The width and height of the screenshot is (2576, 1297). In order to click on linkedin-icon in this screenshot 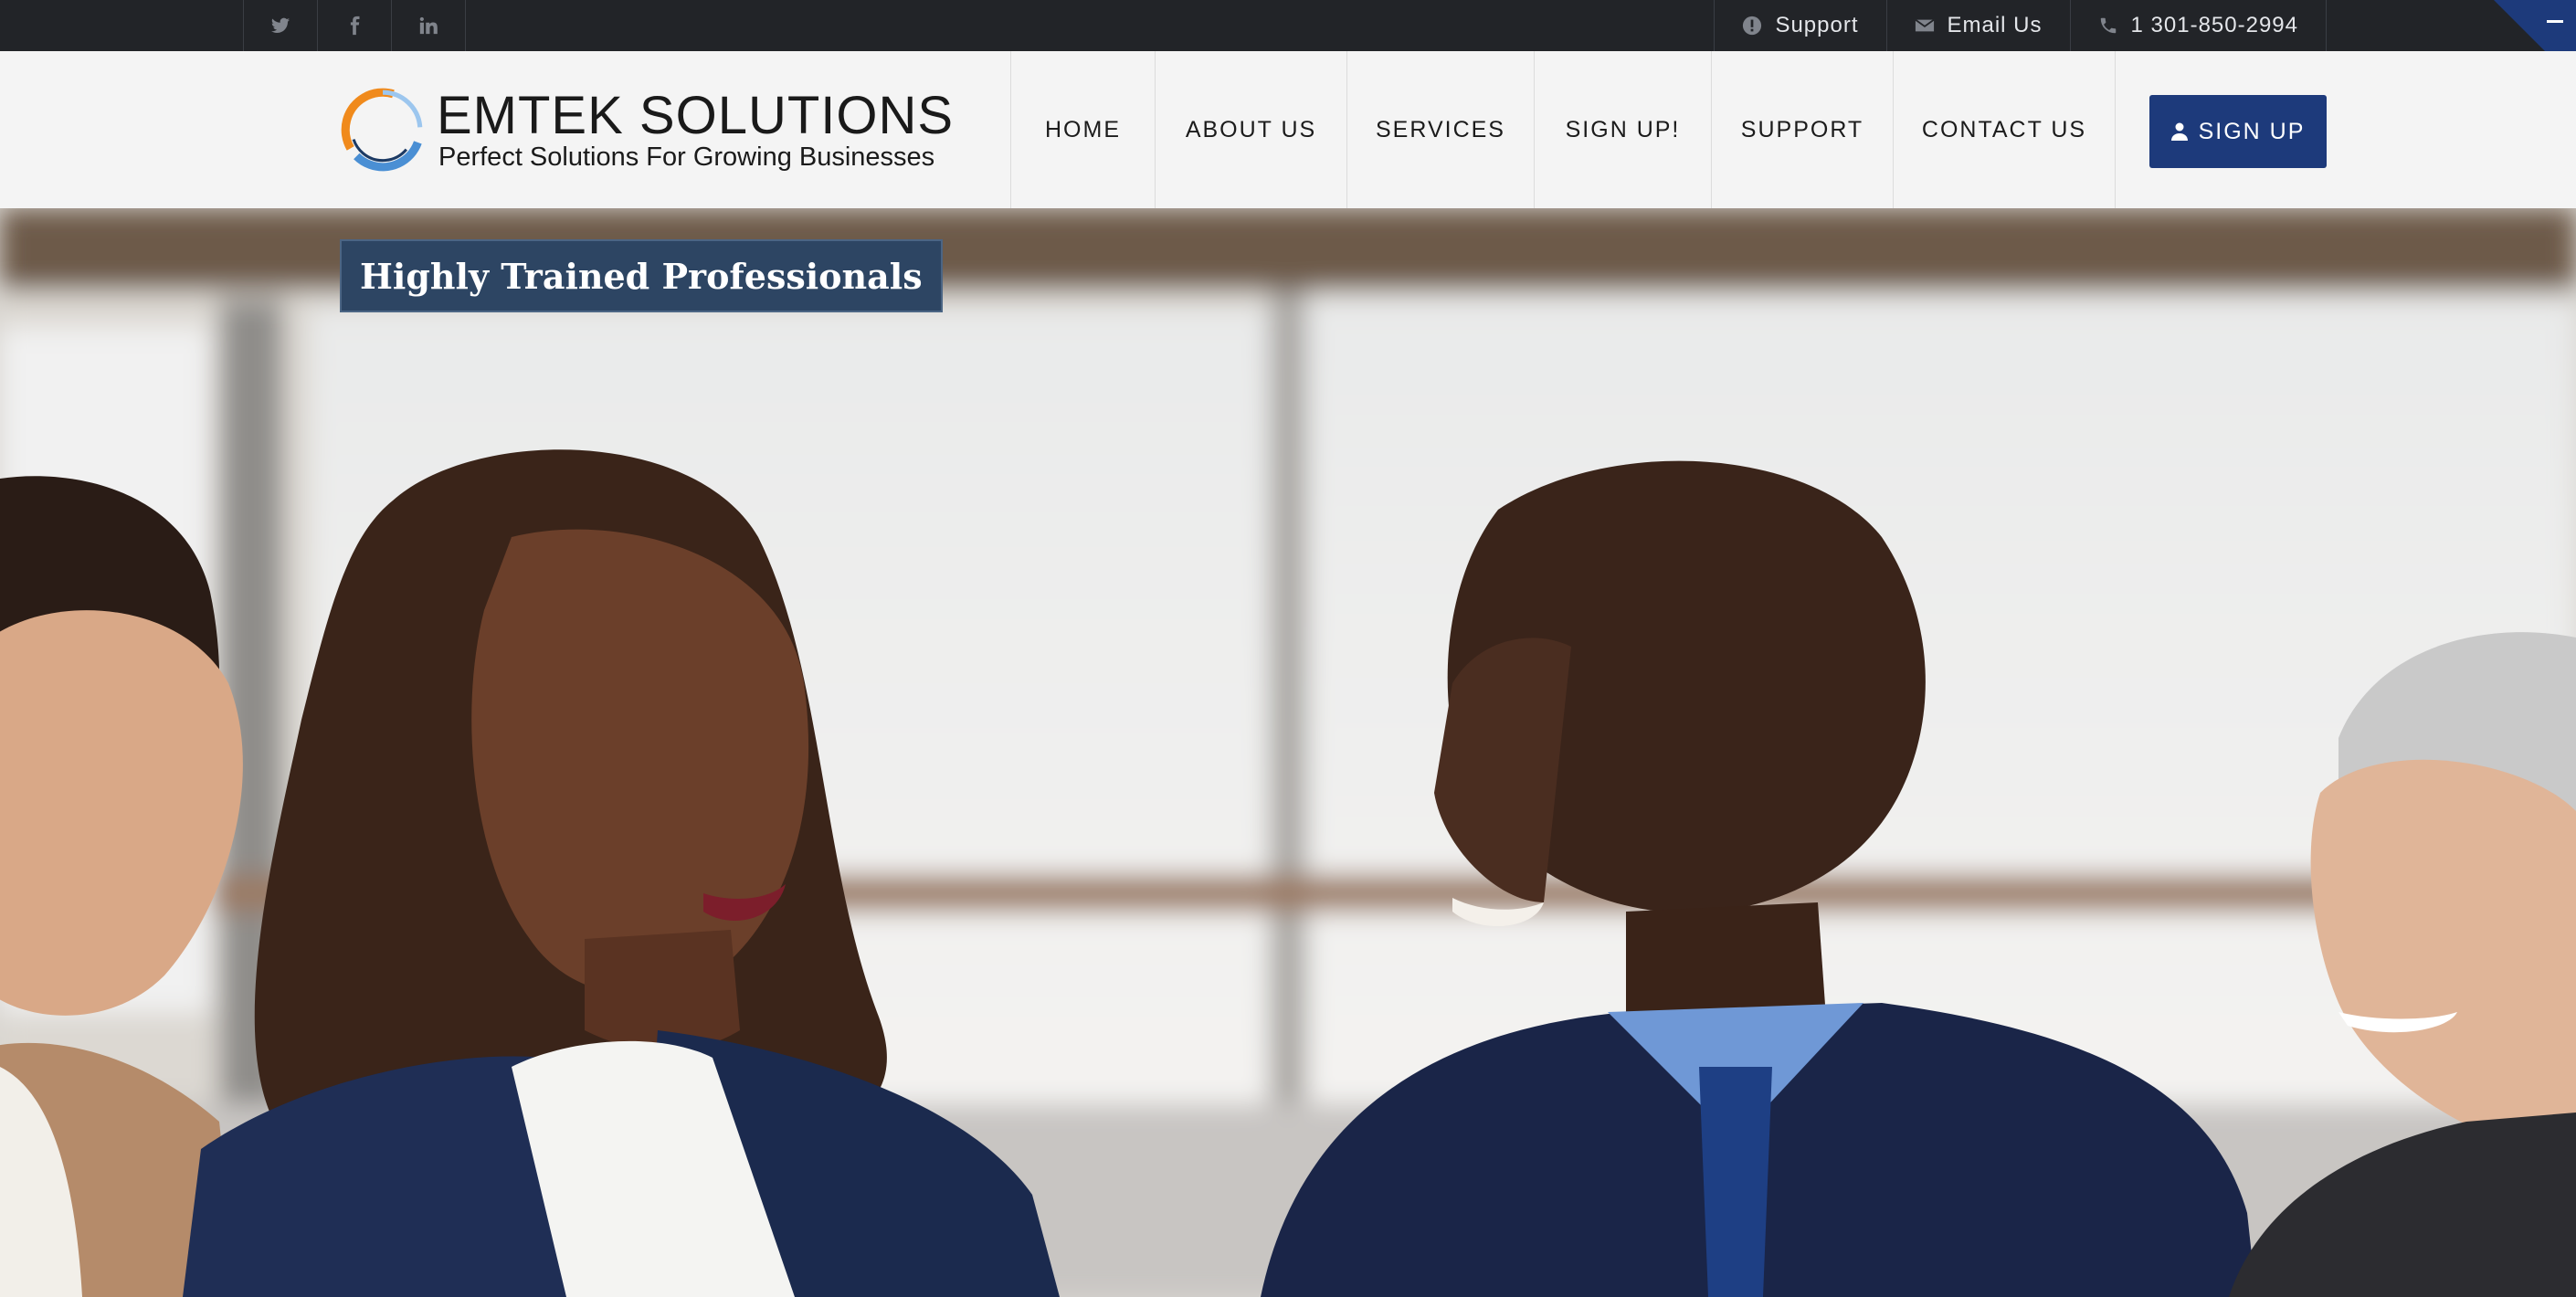, I will do `click(428, 25)`.